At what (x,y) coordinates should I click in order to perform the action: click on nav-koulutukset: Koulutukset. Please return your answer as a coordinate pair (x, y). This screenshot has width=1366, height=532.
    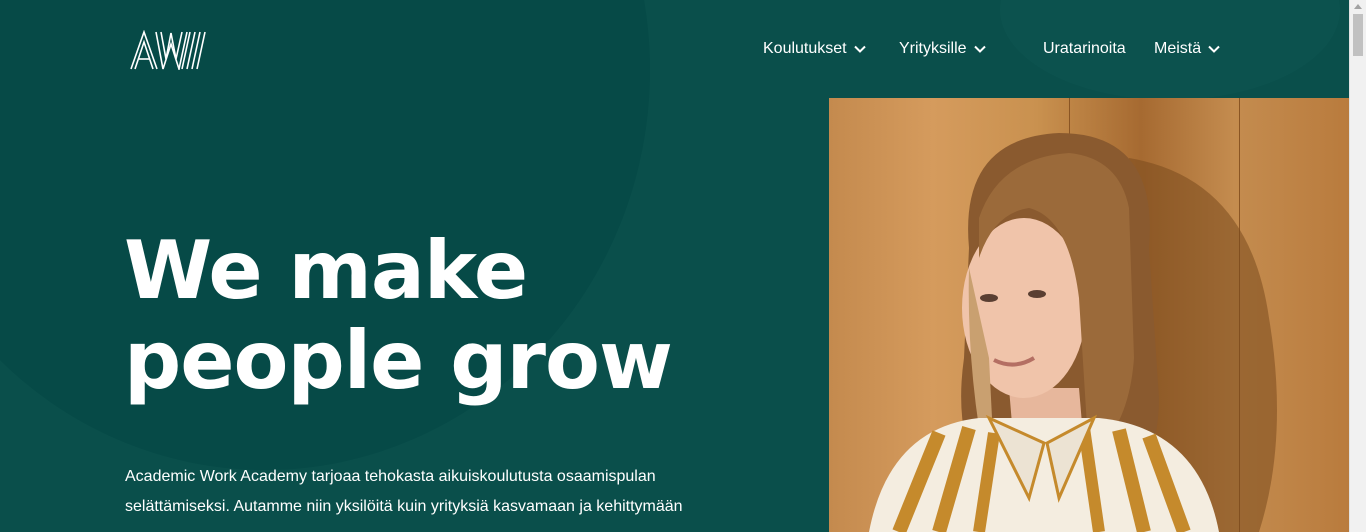
    Looking at the image, I should click on (815, 49).